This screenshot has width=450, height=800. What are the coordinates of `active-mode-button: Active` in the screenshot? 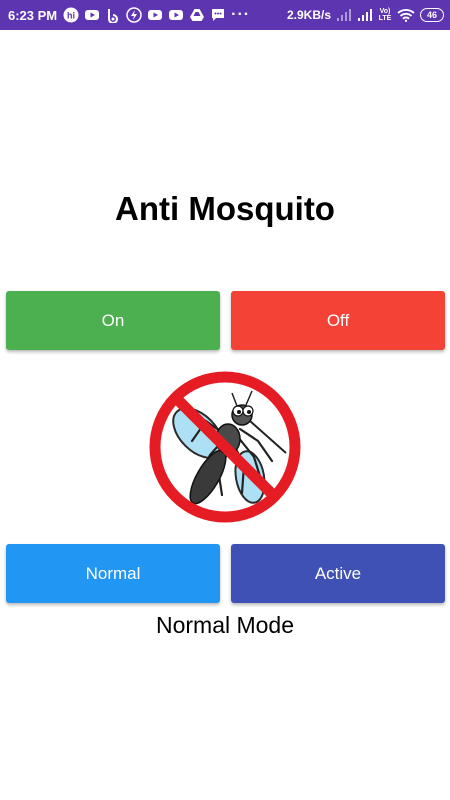 It's located at (338, 573).